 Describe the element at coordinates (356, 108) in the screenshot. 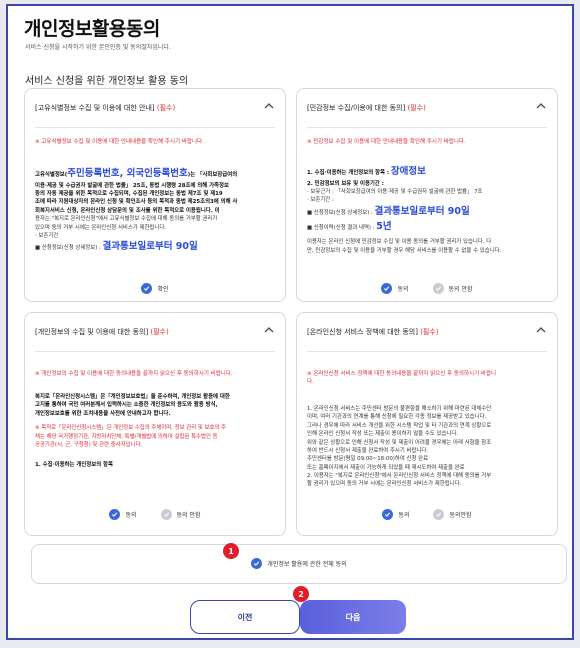

I see `card-title: [민감정보 수집/이용에 대한 동의]` at that location.